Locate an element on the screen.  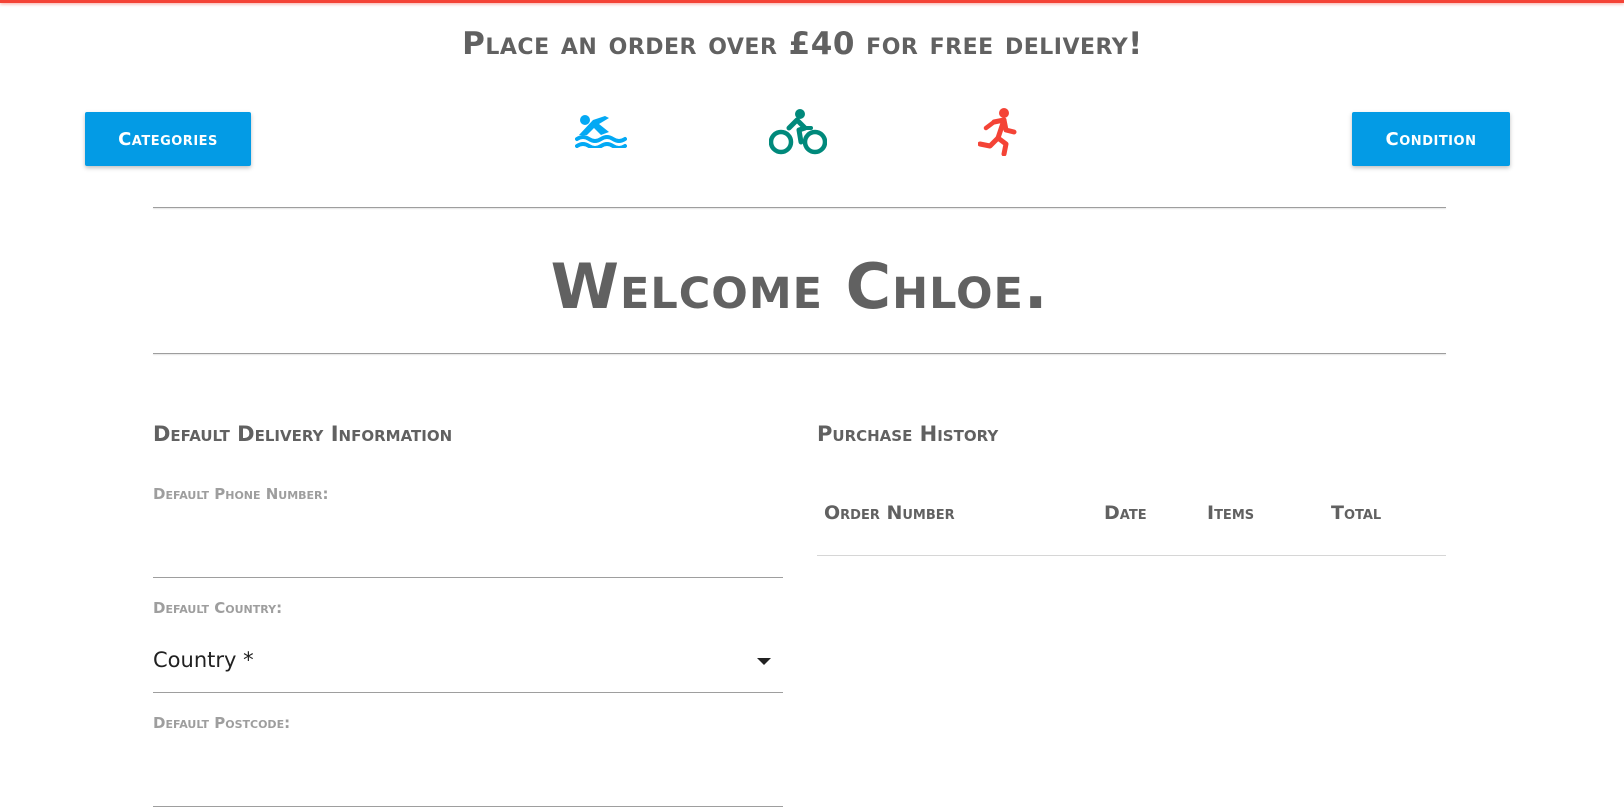
dropdown-arrow-icon is located at coordinates (764, 661).